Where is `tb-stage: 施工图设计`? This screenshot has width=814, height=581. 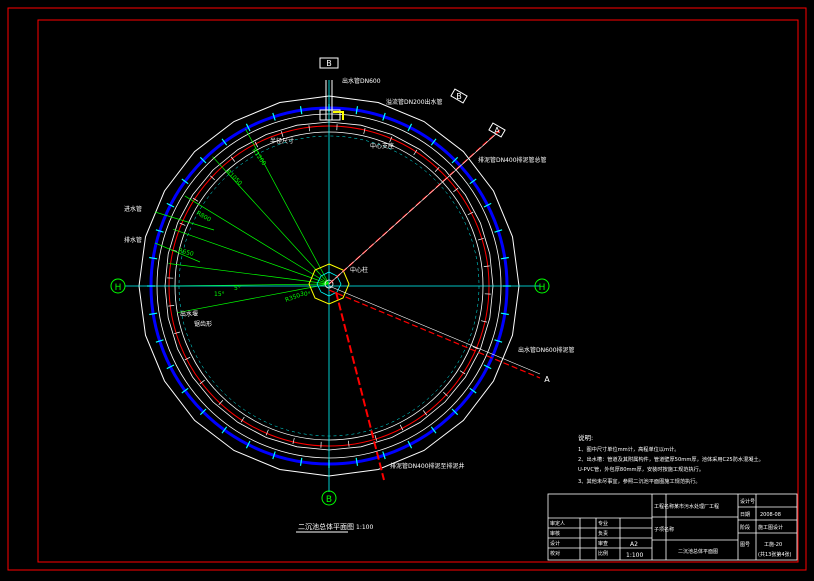 tb-stage: 施工图设计 is located at coordinates (770, 527).